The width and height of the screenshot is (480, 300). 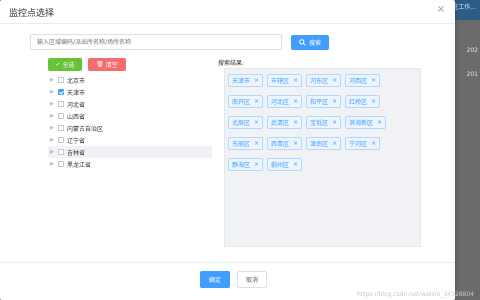 What do you see at coordinates (358, 81) in the screenshot?
I see `result-tag-label: 河西区` at bounding box center [358, 81].